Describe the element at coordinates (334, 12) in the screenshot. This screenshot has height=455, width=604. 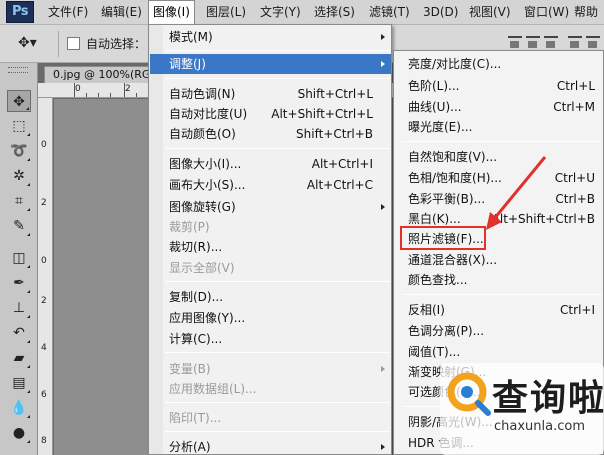
I see `menu-select: 选择(S)` at that location.